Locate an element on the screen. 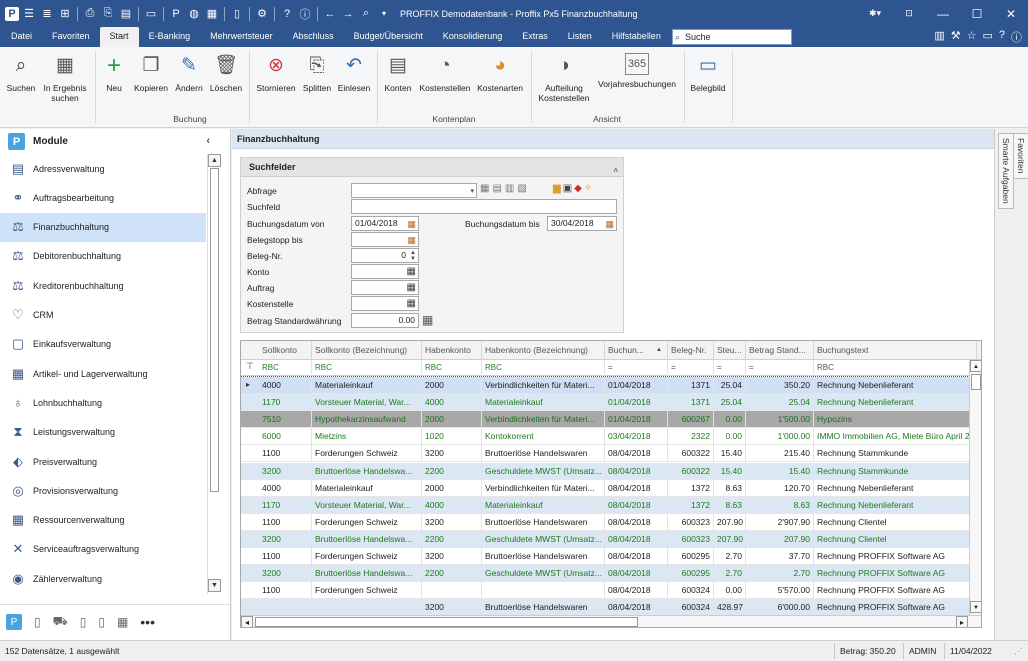 This screenshot has height=661, width=1028. spinner-icon: ▲ ▼ is located at coordinates (413, 256).